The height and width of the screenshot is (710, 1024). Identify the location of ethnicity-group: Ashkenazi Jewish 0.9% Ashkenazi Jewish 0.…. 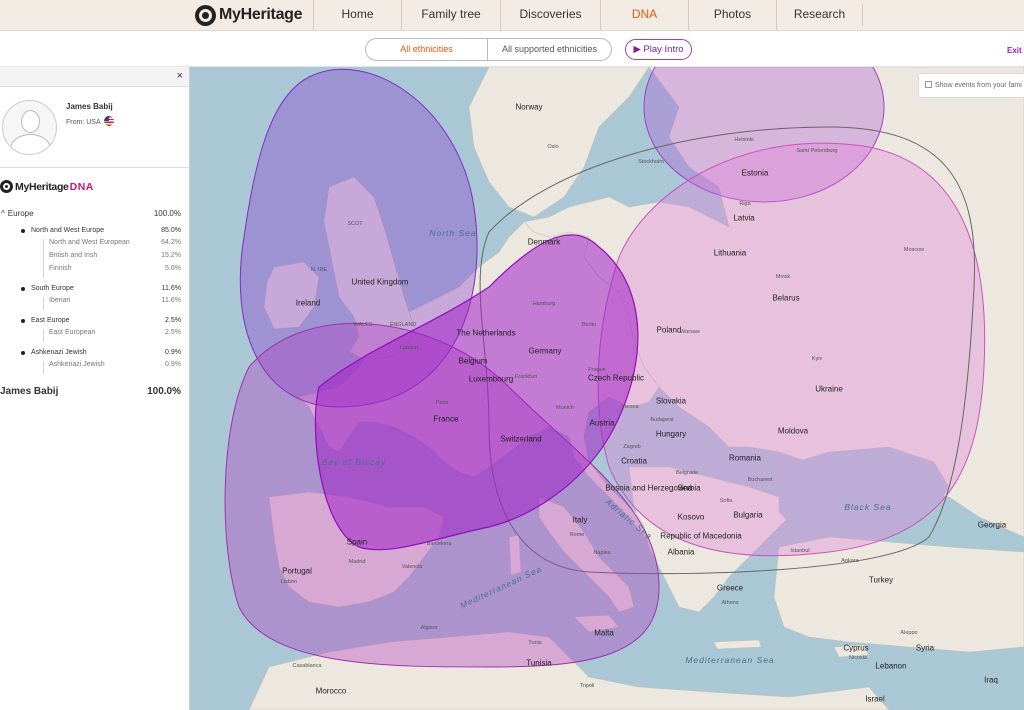
(90, 361).